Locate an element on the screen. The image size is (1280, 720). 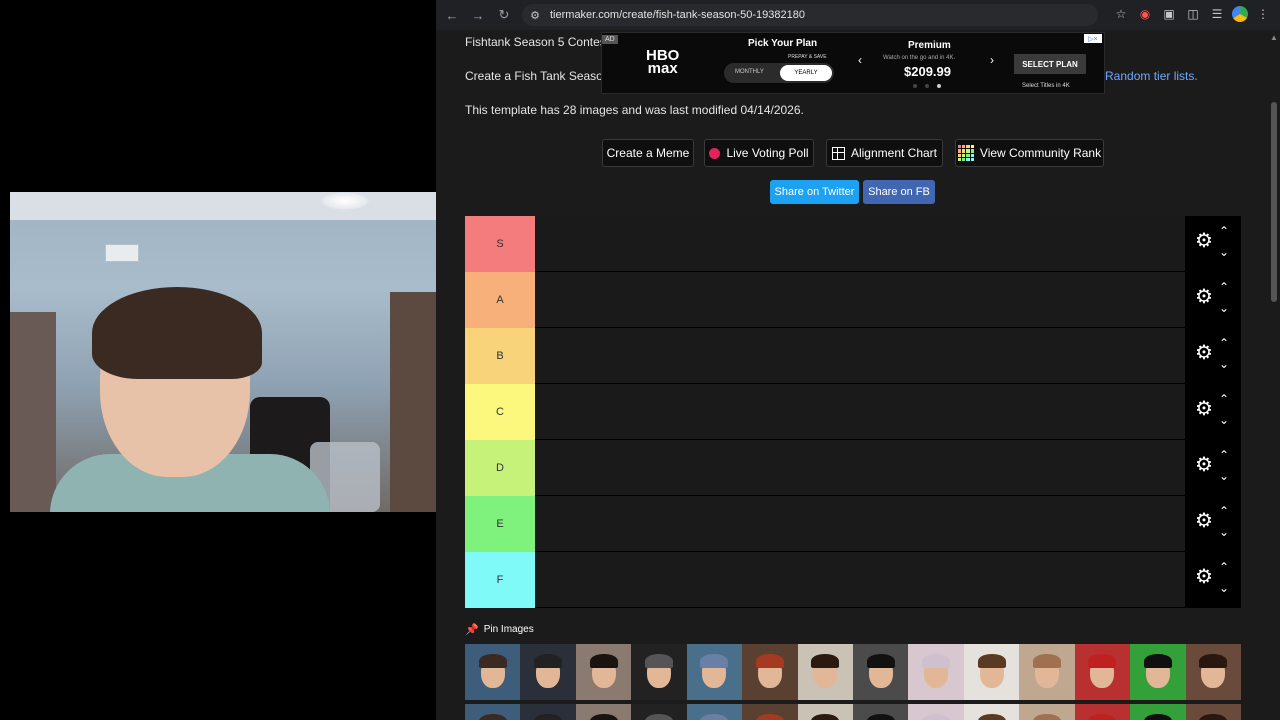
scrollbar-thumb is located at coordinates (1274, 202).